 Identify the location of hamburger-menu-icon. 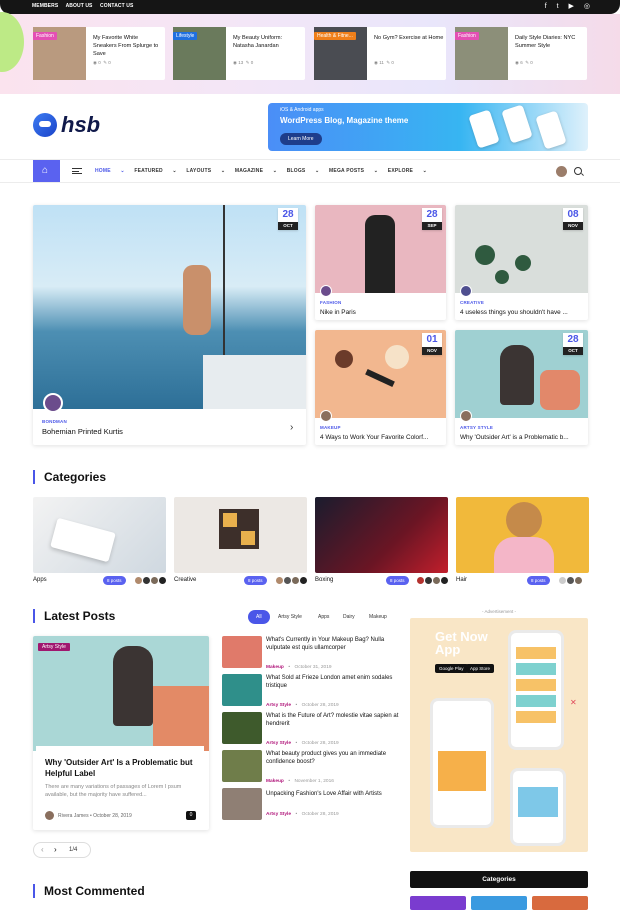
(77, 171).